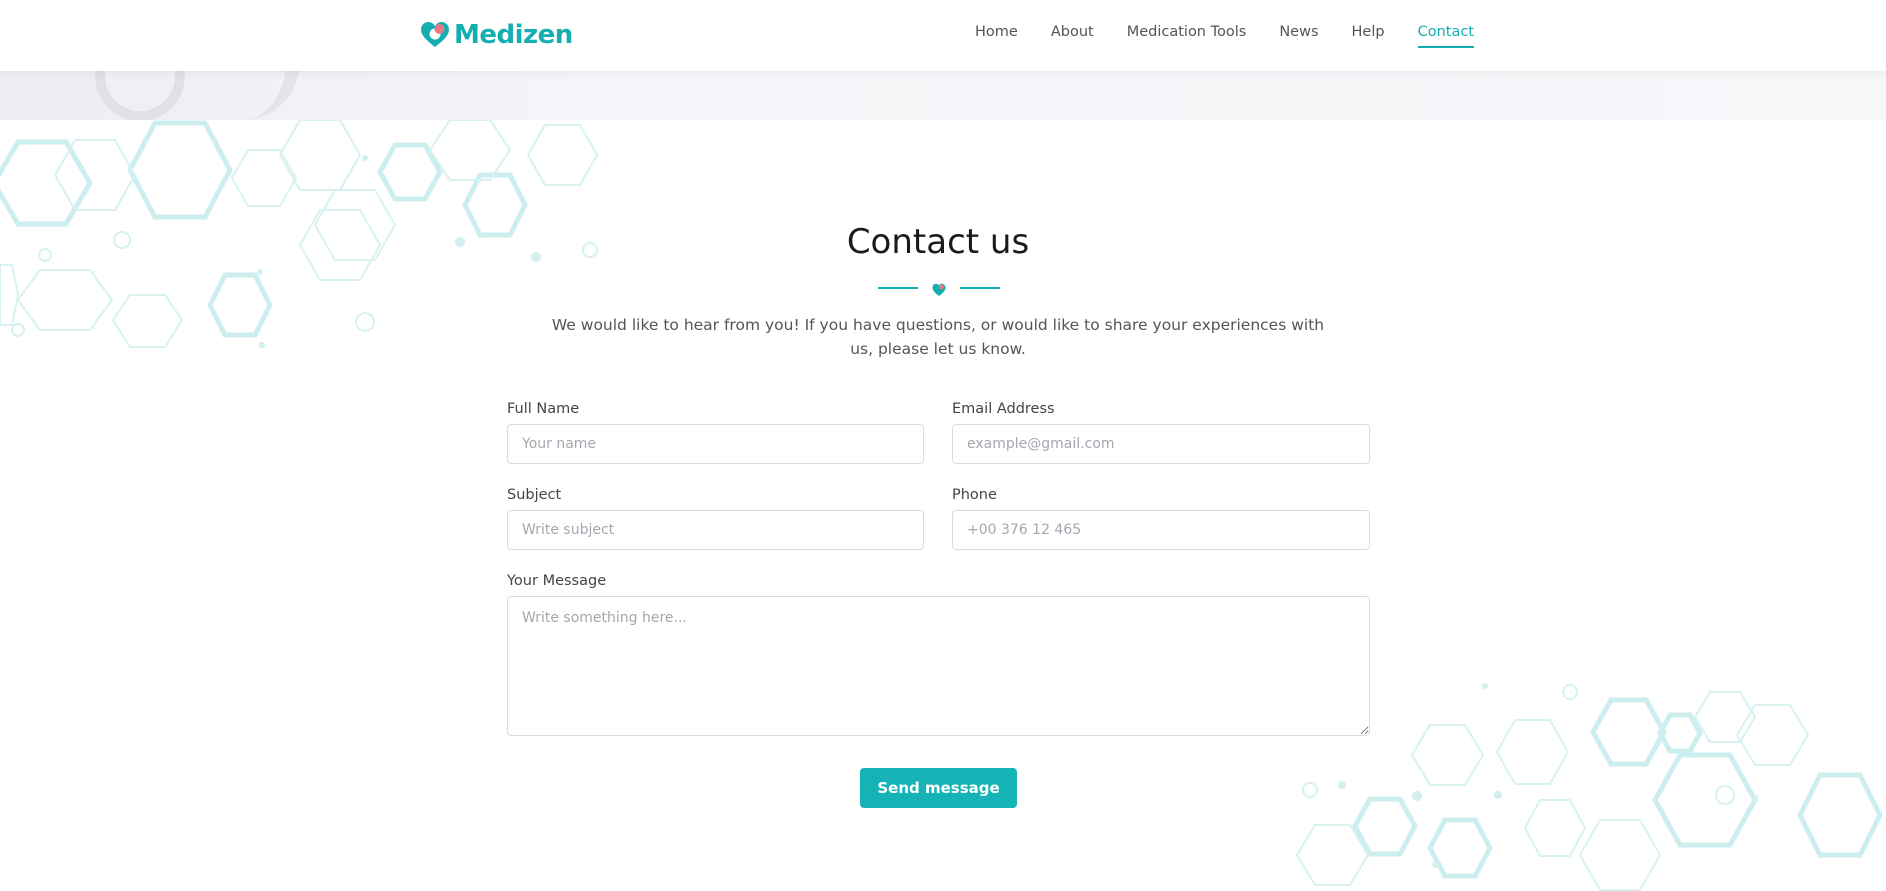 The image size is (1886, 891). What do you see at coordinates (513, 35) in the screenshot?
I see `brand-name: Medizen` at bounding box center [513, 35].